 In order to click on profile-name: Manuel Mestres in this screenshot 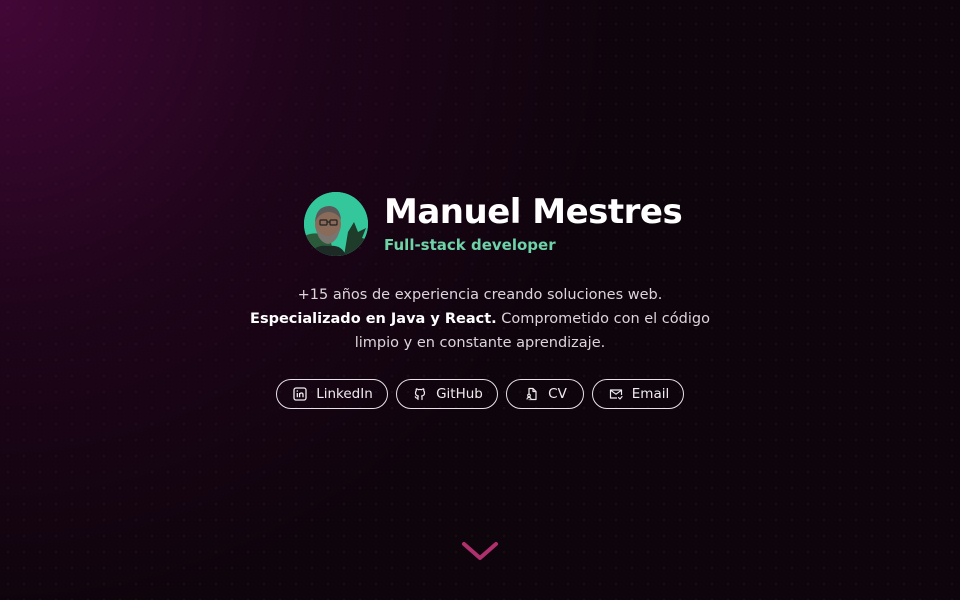, I will do `click(533, 212)`.